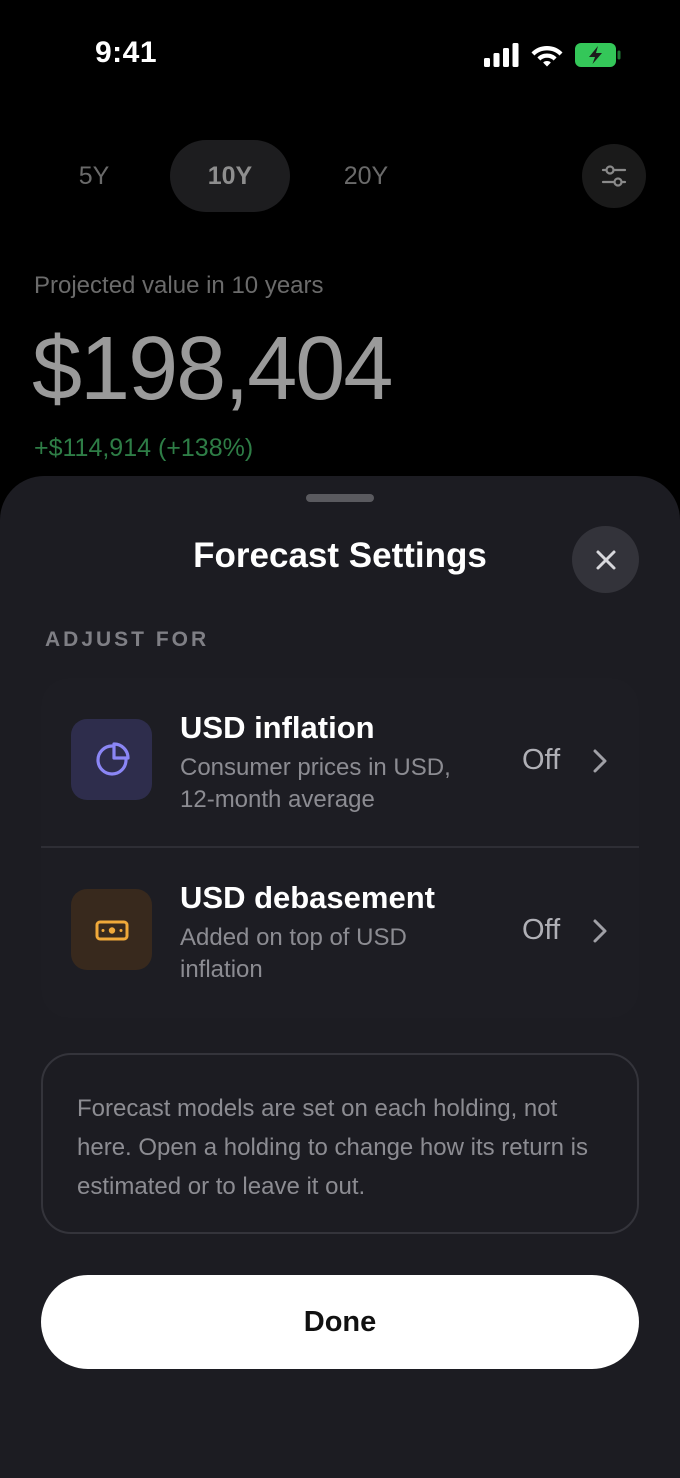 This screenshot has height=1478, width=680. Describe the element at coordinates (340, 55) in the screenshot. I see `status-bar: 9:41` at that location.